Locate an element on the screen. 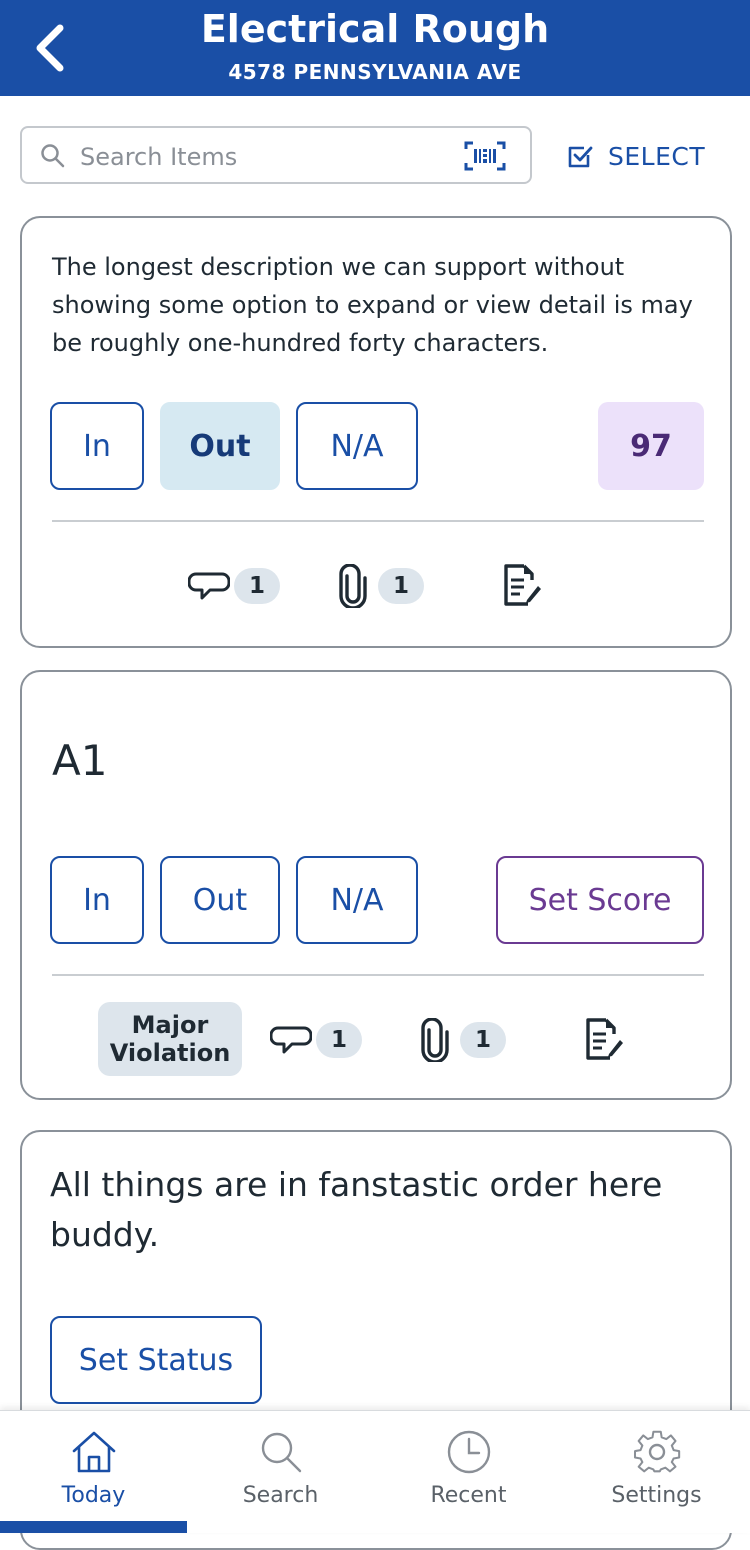  page-title: Electrical Rough is located at coordinates (375, 29).